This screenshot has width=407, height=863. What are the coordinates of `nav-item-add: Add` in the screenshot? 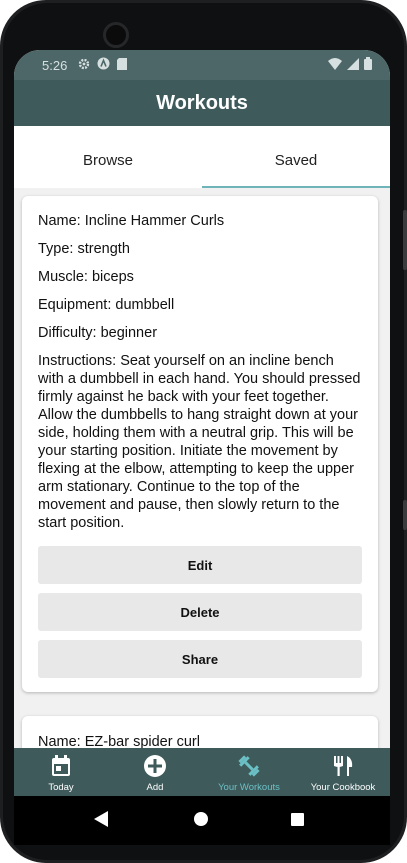 It's located at (155, 772).